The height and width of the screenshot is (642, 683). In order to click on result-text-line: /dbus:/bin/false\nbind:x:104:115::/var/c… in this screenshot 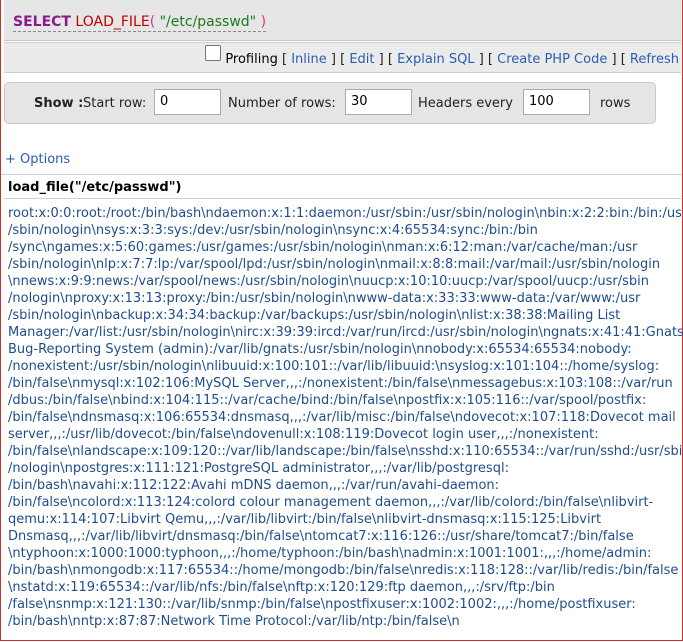, I will do `click(327, 400)`.